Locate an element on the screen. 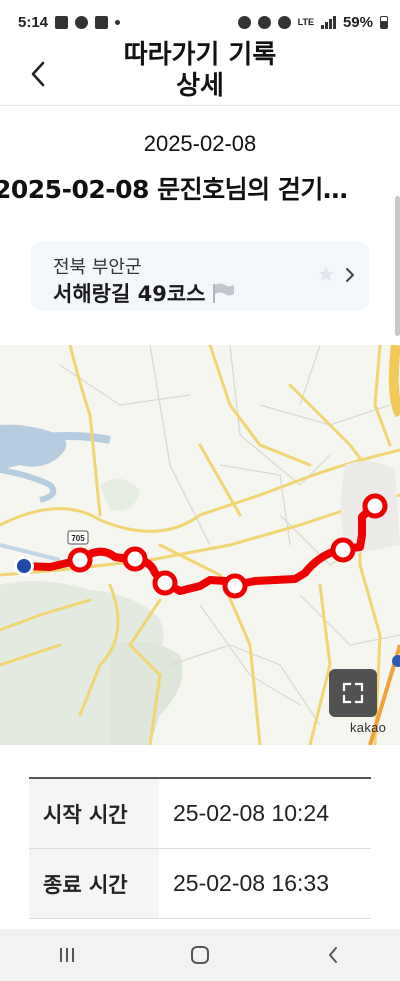 This screenshot has width=400, height=981. start-point-dot is located at coordinates (24, 566).